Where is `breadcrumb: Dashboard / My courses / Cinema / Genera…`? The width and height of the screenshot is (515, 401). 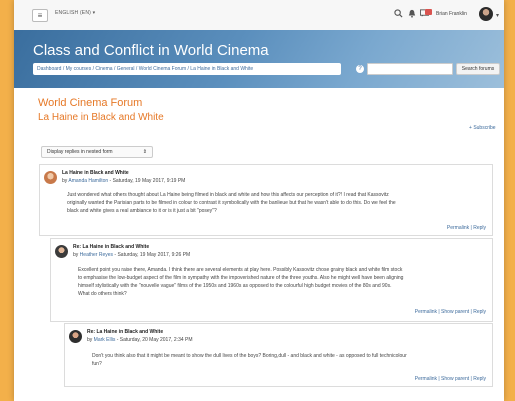
breadcrumb: Dashboard / My courses / Cinema / Genera… is located at coordinates (187, 69).